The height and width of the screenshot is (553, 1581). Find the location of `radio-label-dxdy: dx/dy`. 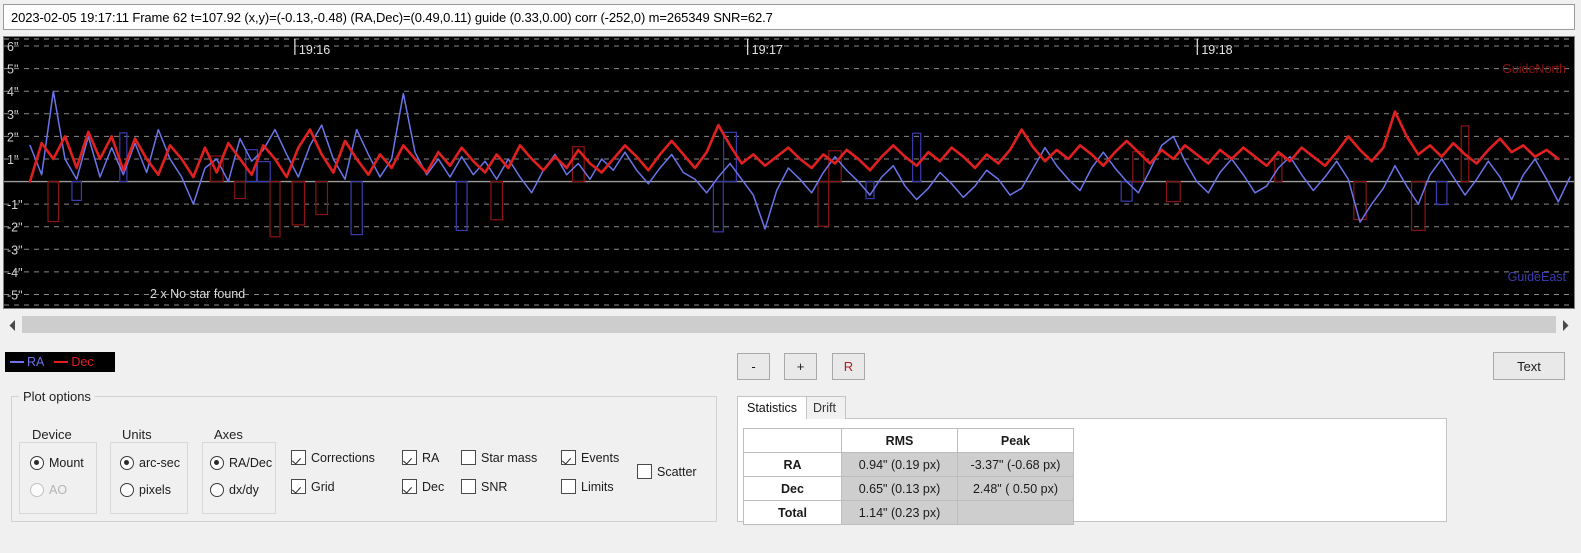

radio-label-dxdy: dx/dy is located at coordinates (244, 490).